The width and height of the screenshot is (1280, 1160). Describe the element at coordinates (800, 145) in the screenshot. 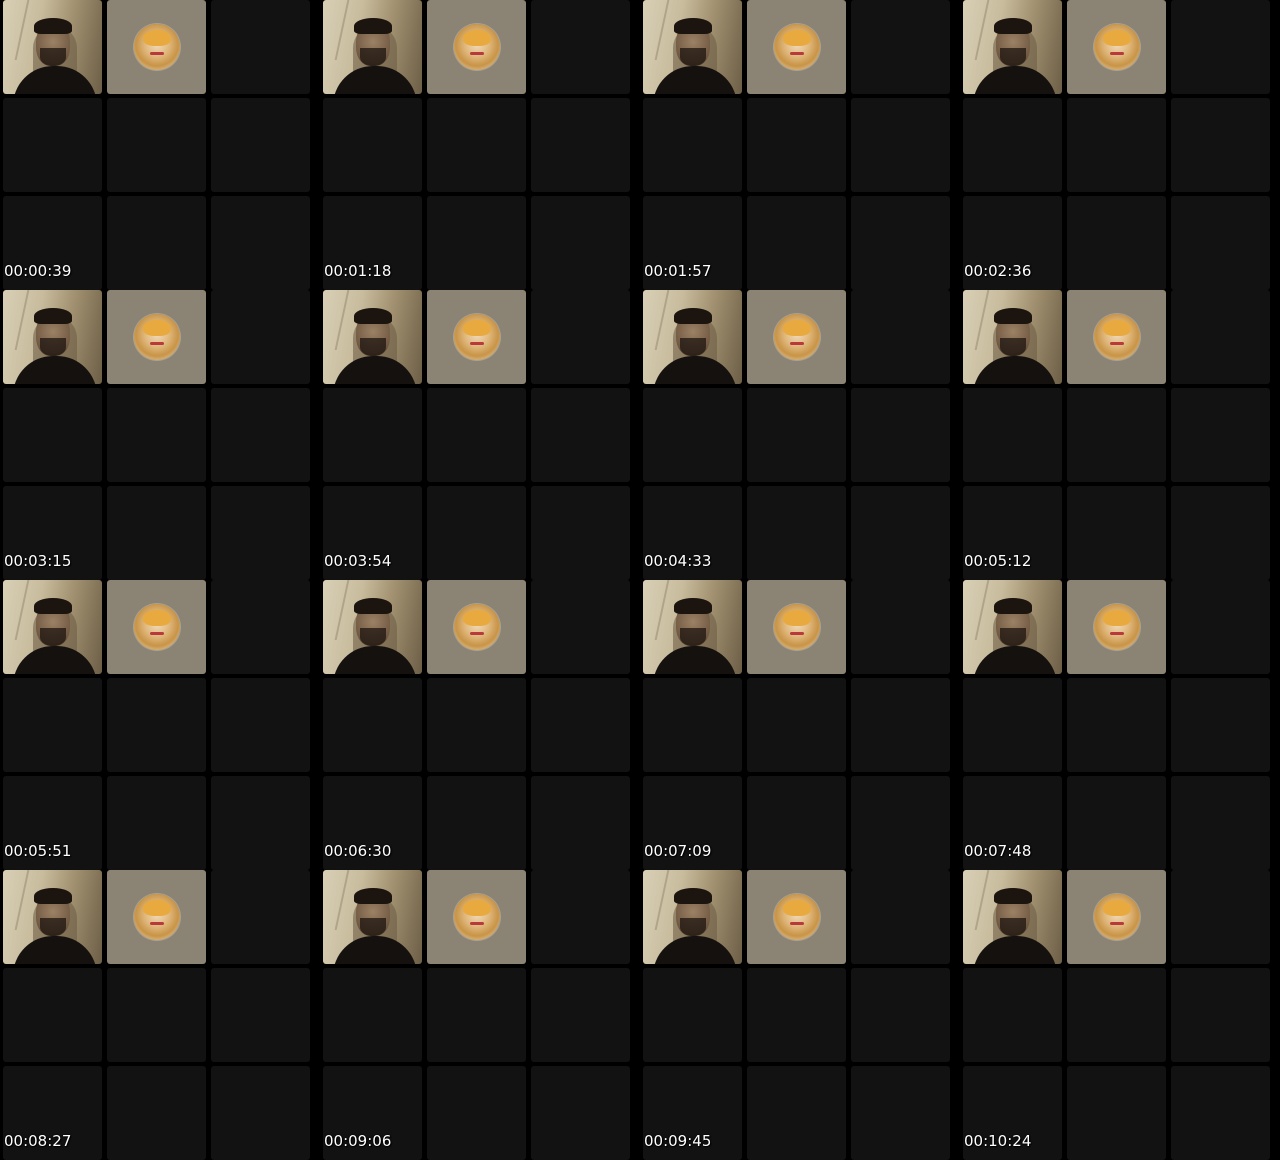

I see `video-thumbnail: 00:01:57` at that location.